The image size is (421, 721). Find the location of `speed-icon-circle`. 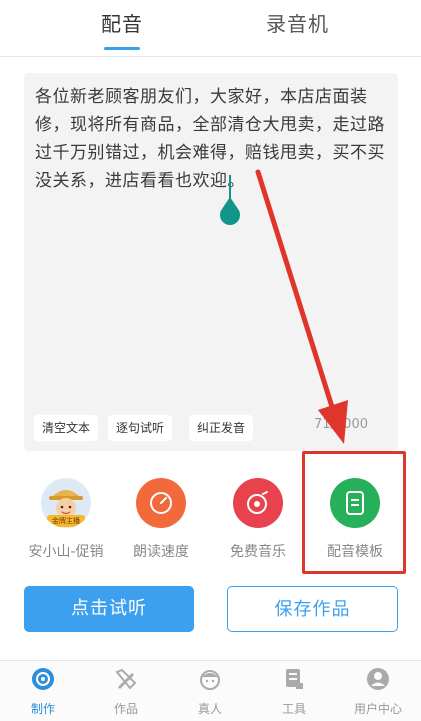

speed-icon-circle is located at coordinates (161, 503).